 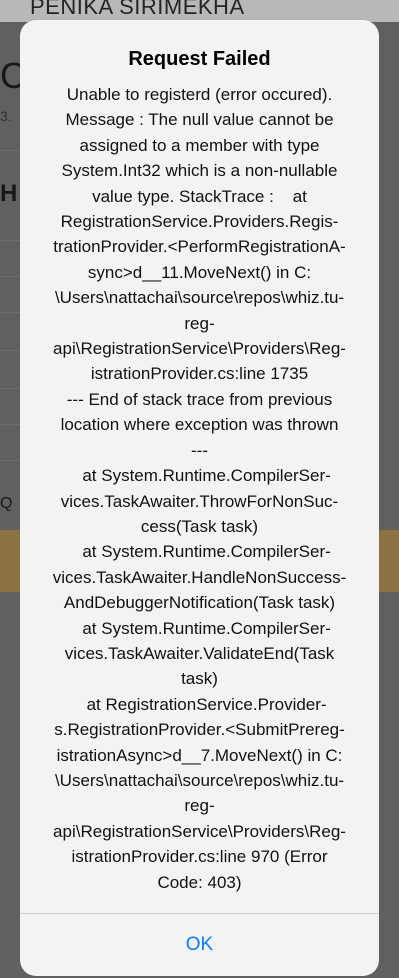 I want to click on alert-message-line: location where exception was thrown, so click(x=199, y=425).